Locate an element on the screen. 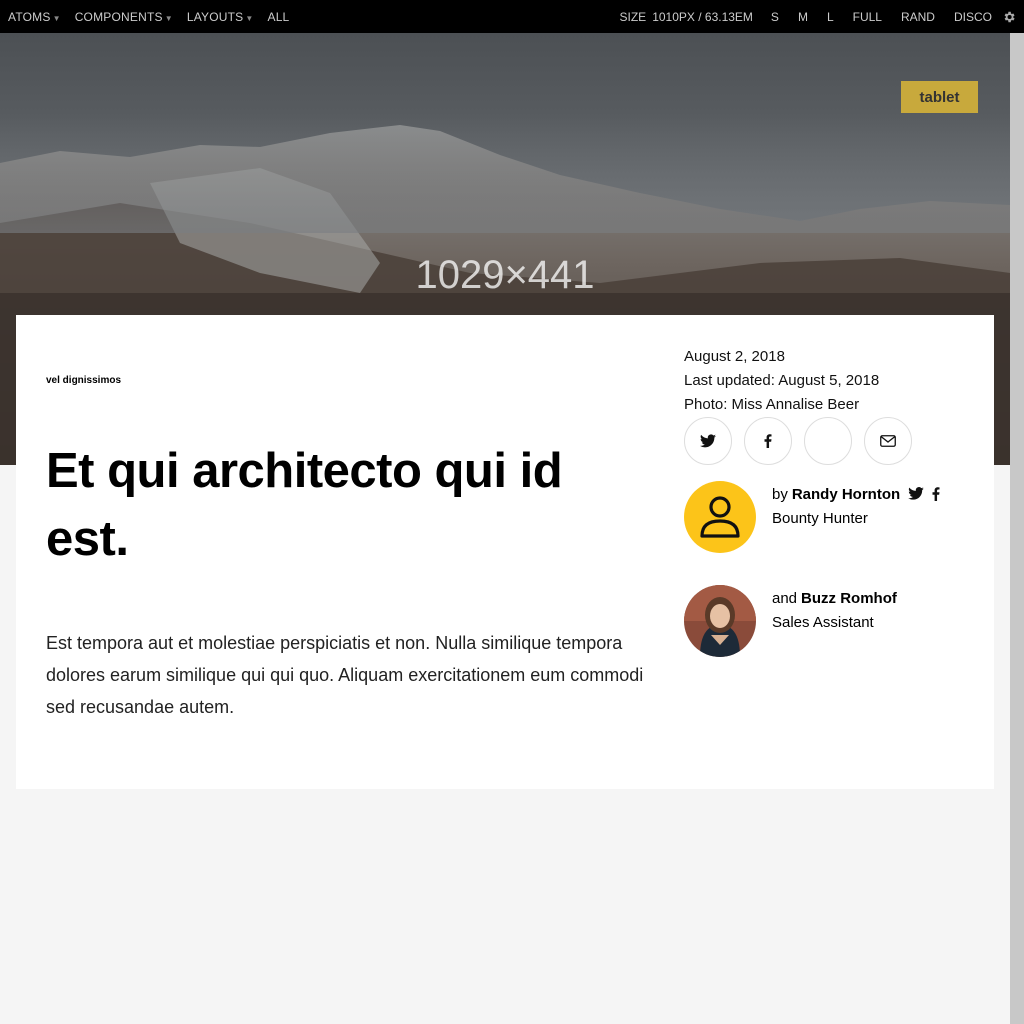  nav-components-label: COMPONENTS is located at coordinates (118, 16).